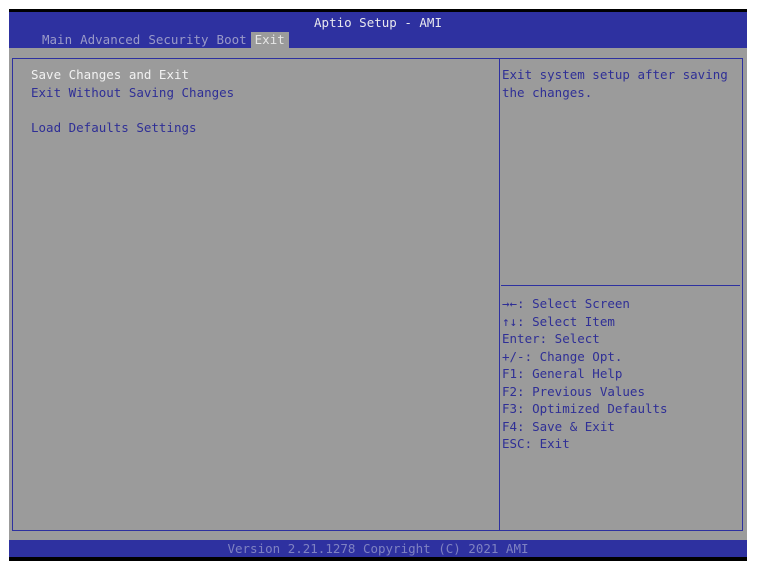 The image size is (757, 571). I want to click on key-hint: F4: Save & Exit, so click(558, 426).